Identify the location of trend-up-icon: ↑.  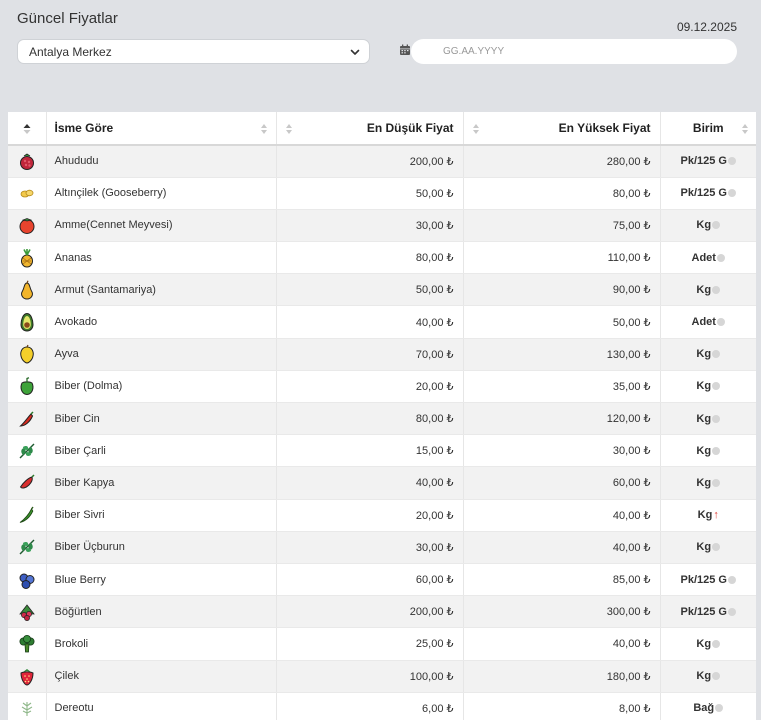
(716, 515).